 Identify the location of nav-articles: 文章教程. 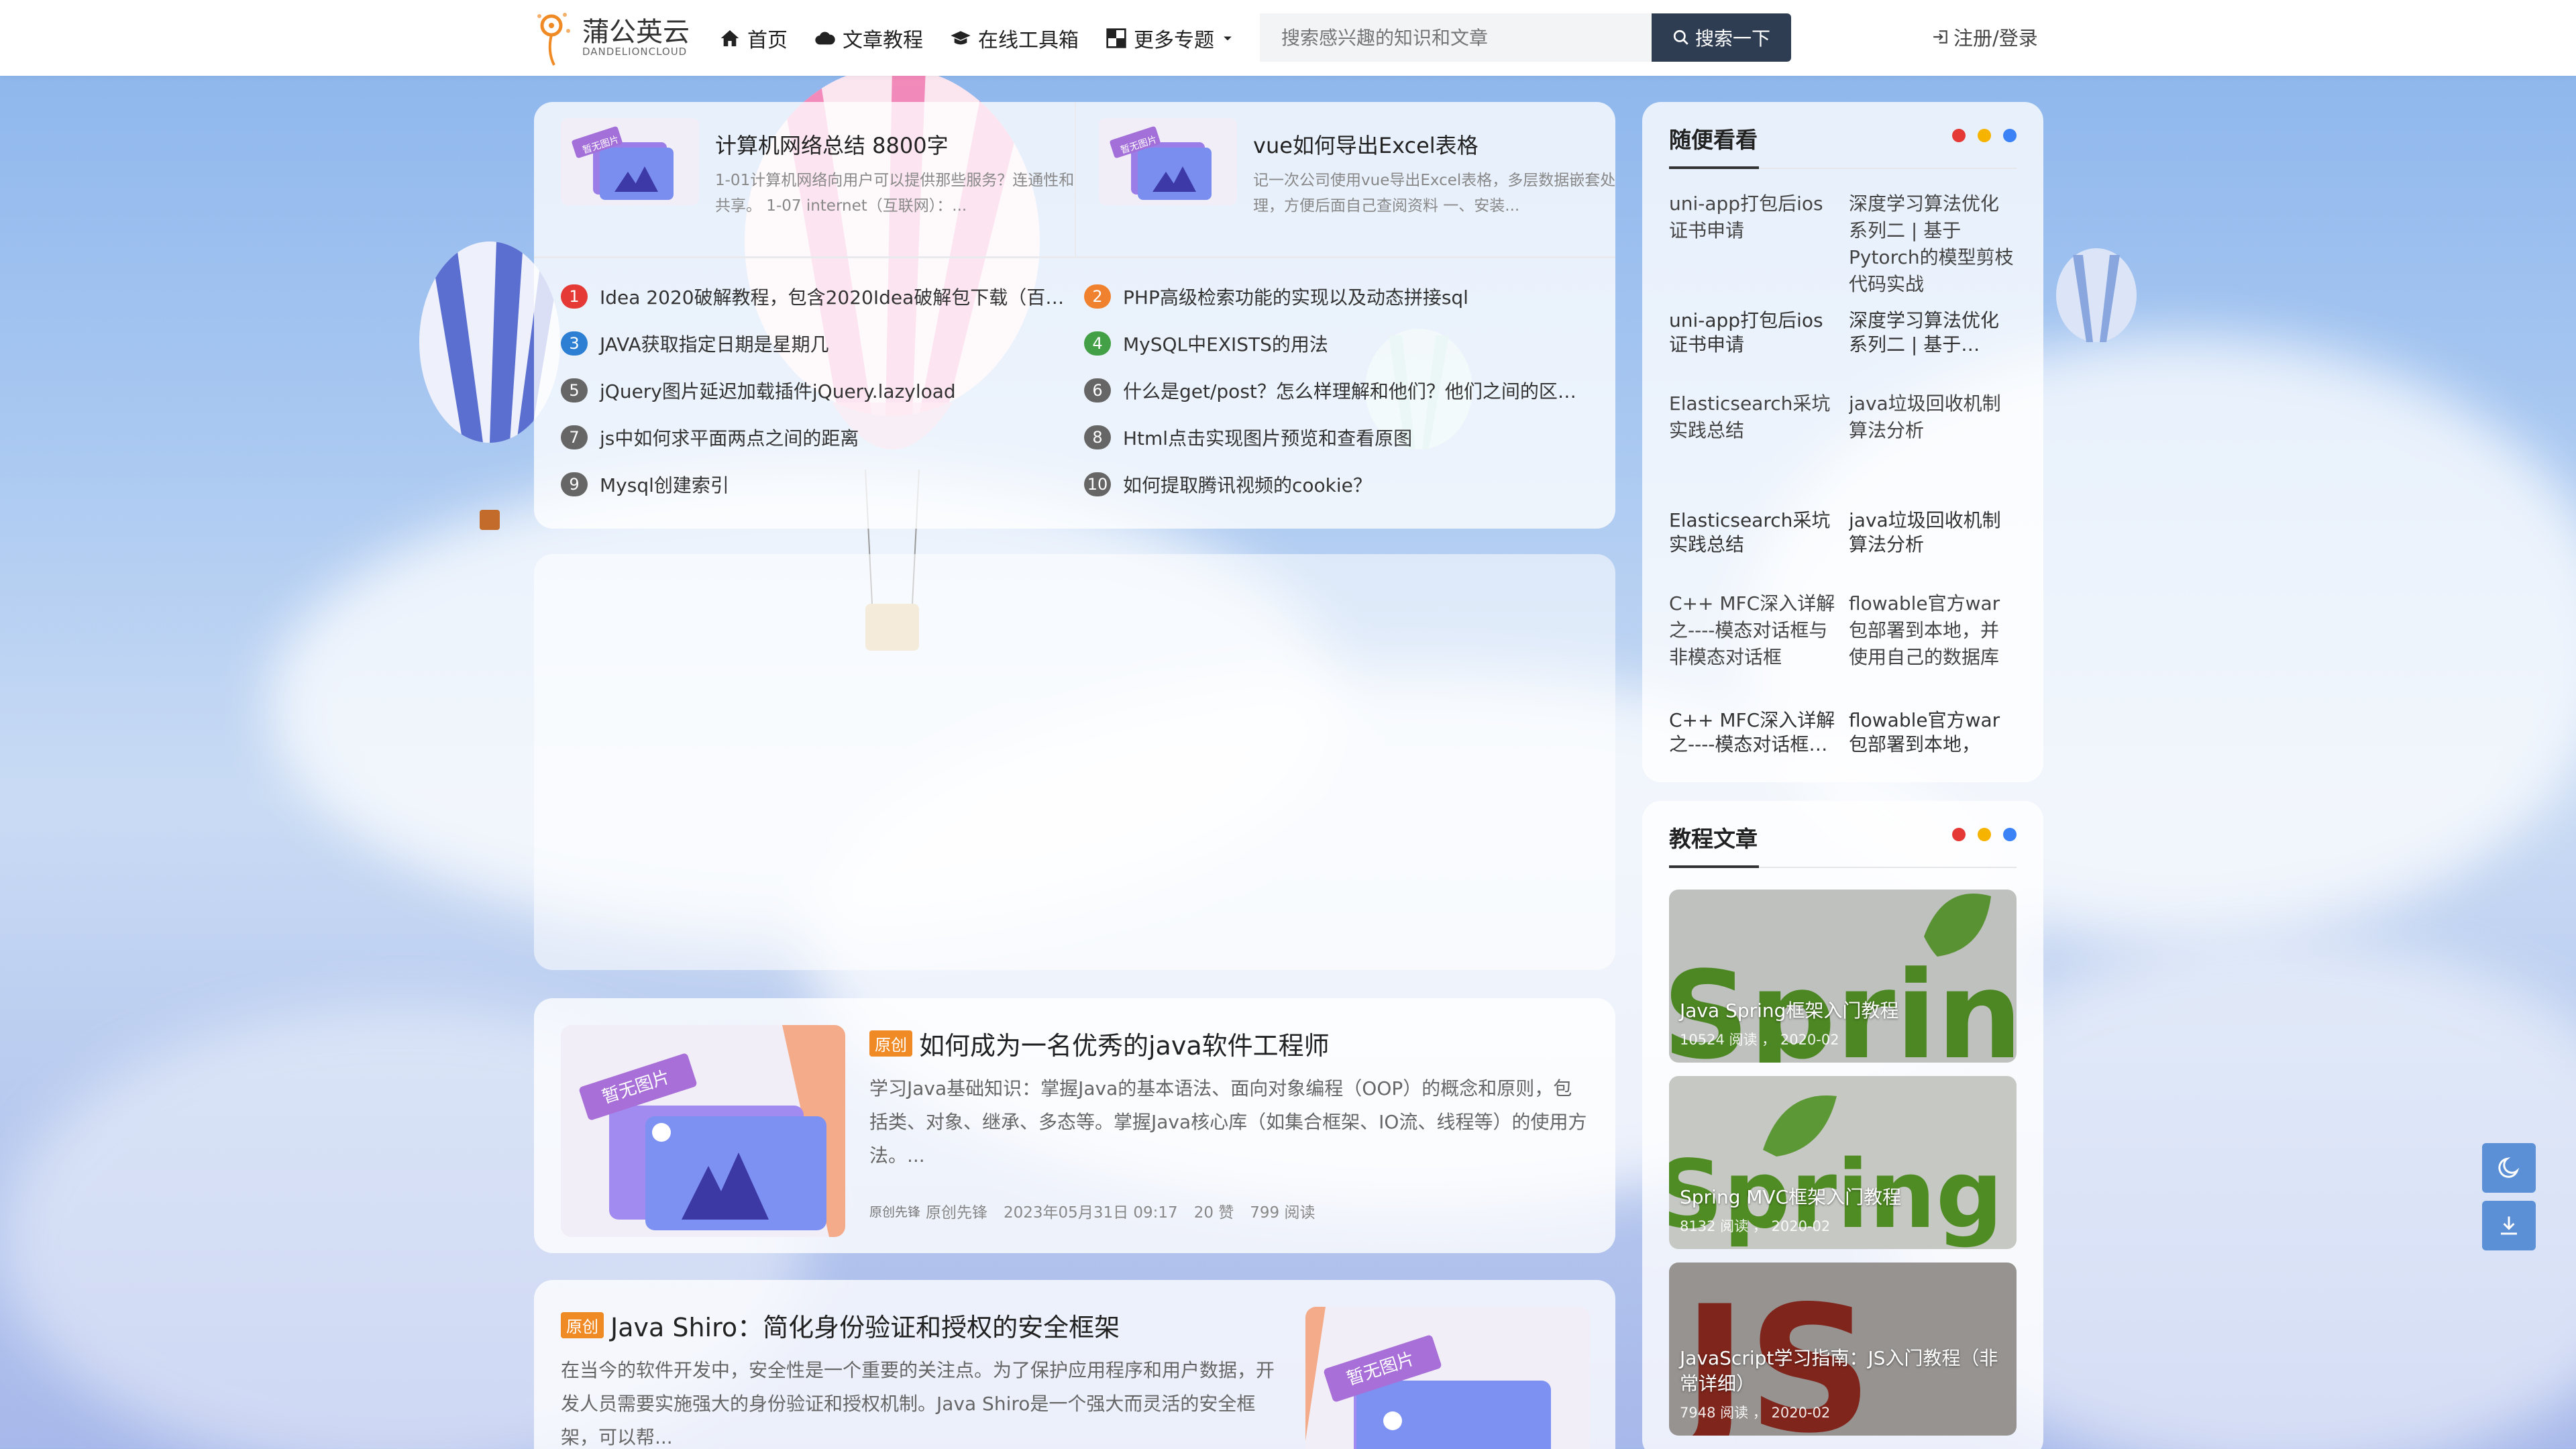
(868, 38).